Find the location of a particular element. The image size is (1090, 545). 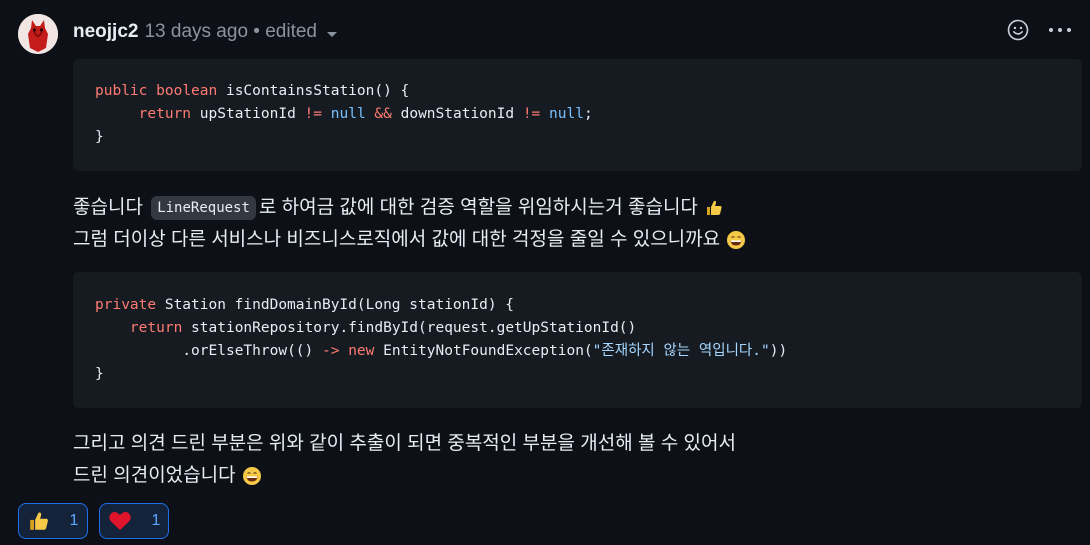

reaction-thumbs-up-button: 1 is located at coordinates (53, 521).